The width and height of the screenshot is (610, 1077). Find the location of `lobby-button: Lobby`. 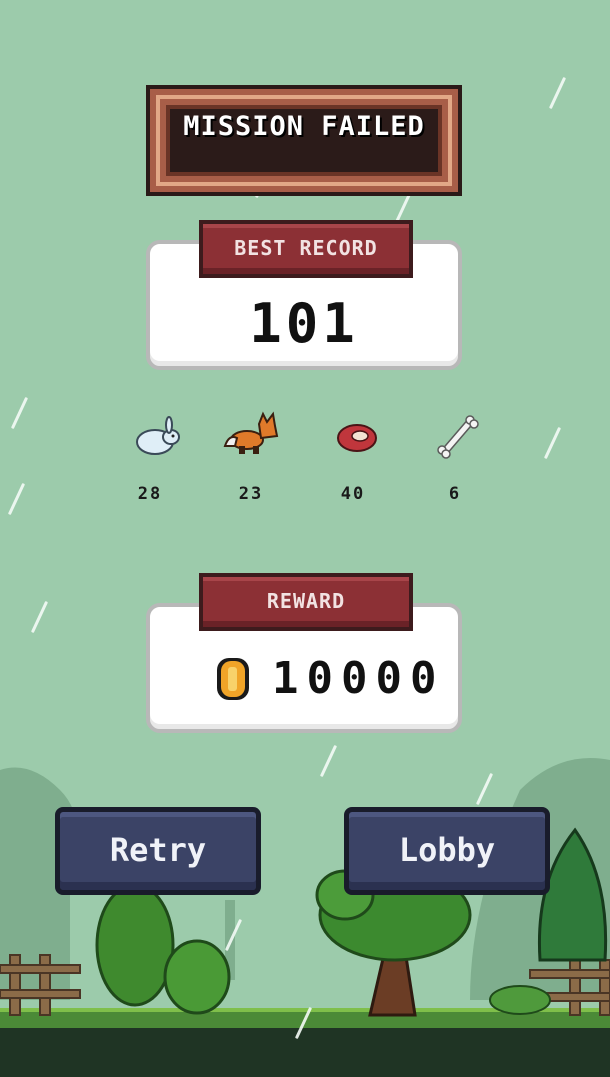

lobby-button: Lobby is located at coordinates (447, 851).